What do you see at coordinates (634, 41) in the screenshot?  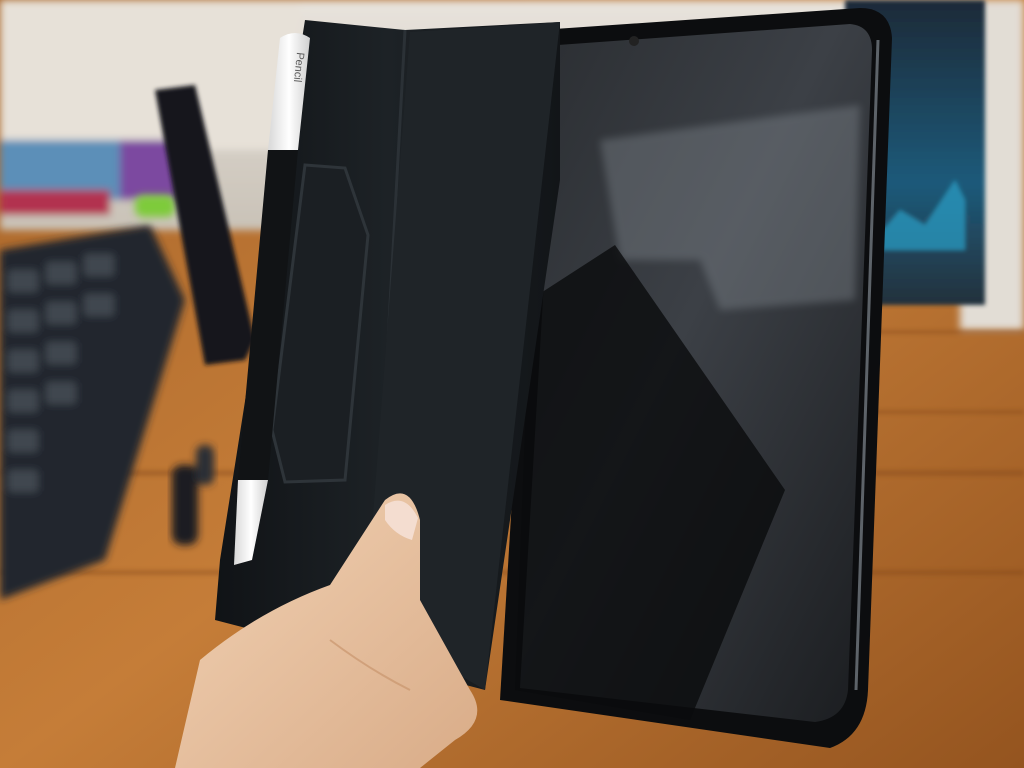 I see `front-camera` at bounding box center [634, 41].